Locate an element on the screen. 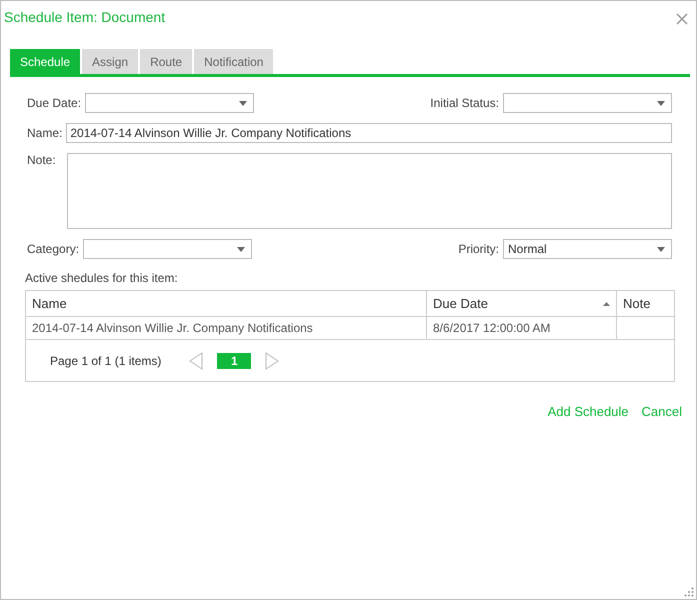  field-label: Note: is located at coordinates (41, 160).